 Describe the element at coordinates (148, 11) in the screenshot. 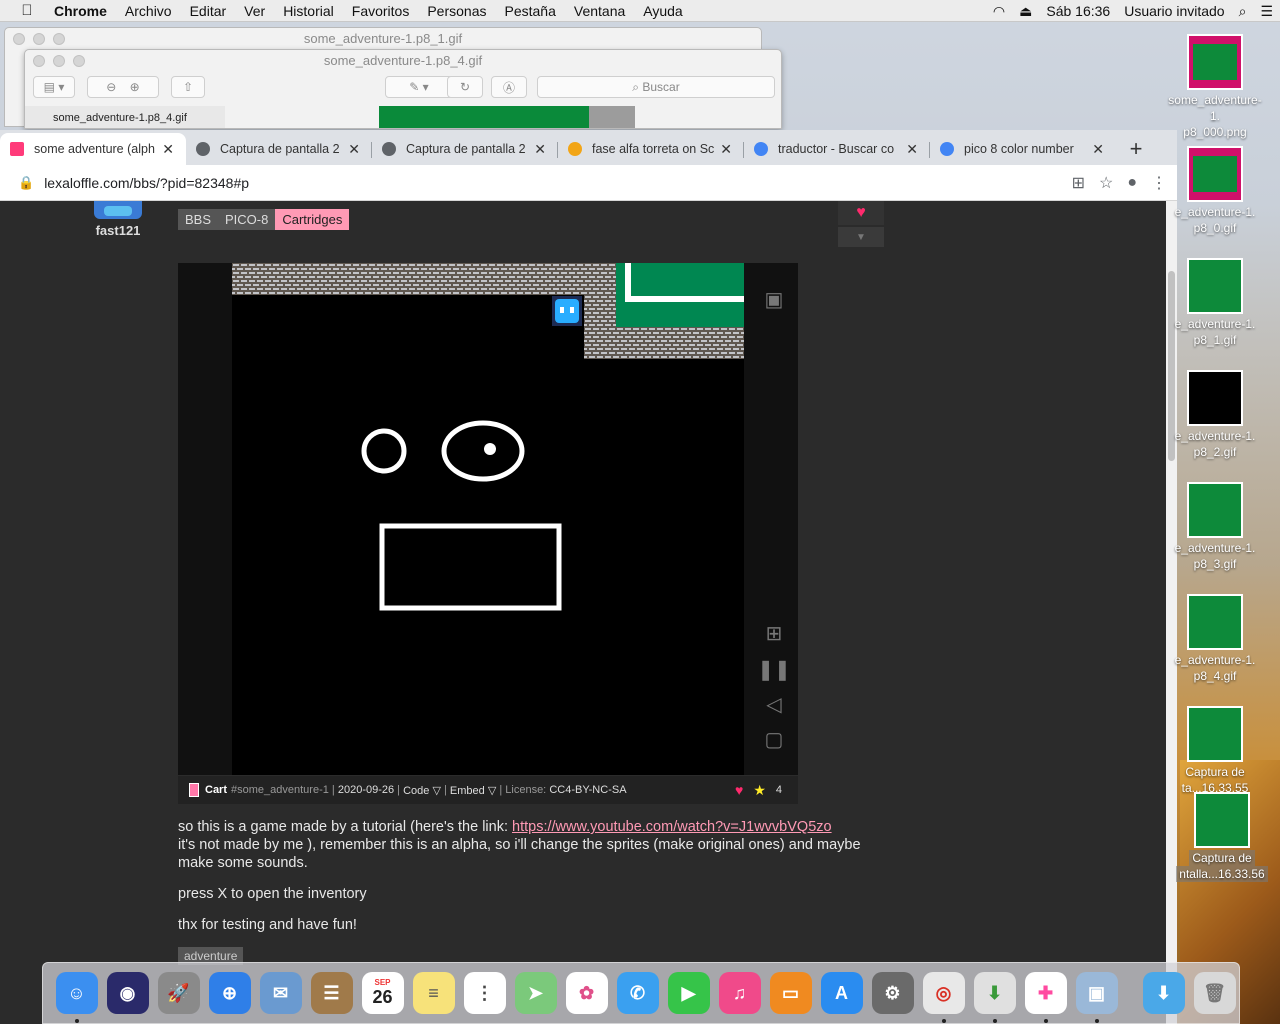

I see `menu-archivo: Archivo` at that location.